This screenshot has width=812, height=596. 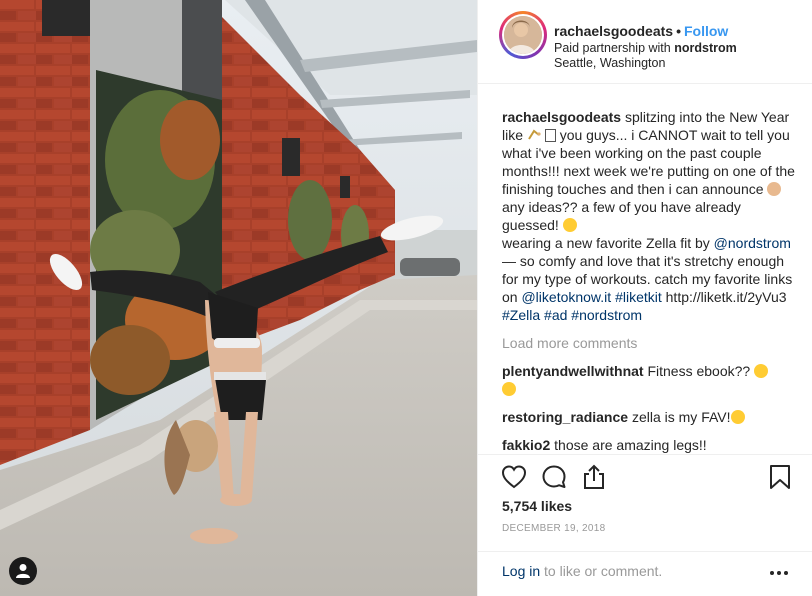 I want to click on comment-item: restoring_radiance zella is my FAV!, so click(x=650, y=417).